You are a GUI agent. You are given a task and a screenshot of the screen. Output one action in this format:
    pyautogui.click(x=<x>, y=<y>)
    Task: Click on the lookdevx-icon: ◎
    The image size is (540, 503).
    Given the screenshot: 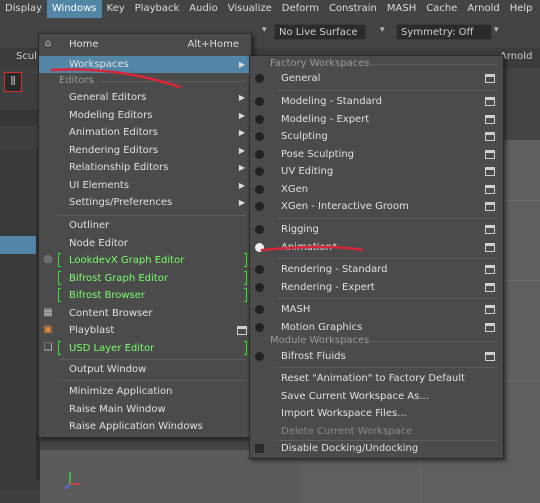 What is the action you would take?
    pyautogui.click(x=48, y=259)
    